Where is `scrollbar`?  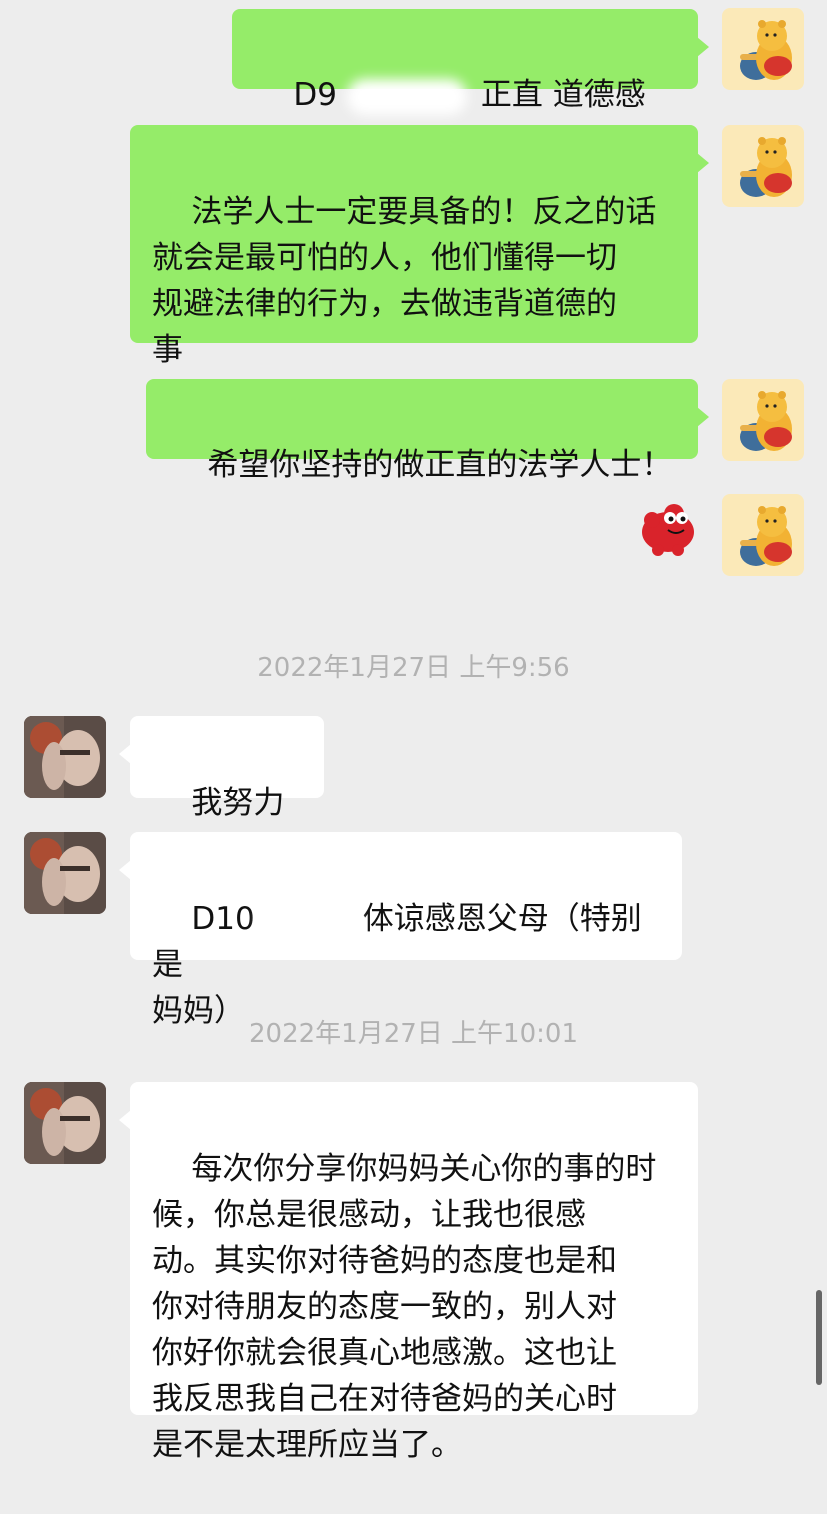
scrollbar is located at coordinates (819, 1337).